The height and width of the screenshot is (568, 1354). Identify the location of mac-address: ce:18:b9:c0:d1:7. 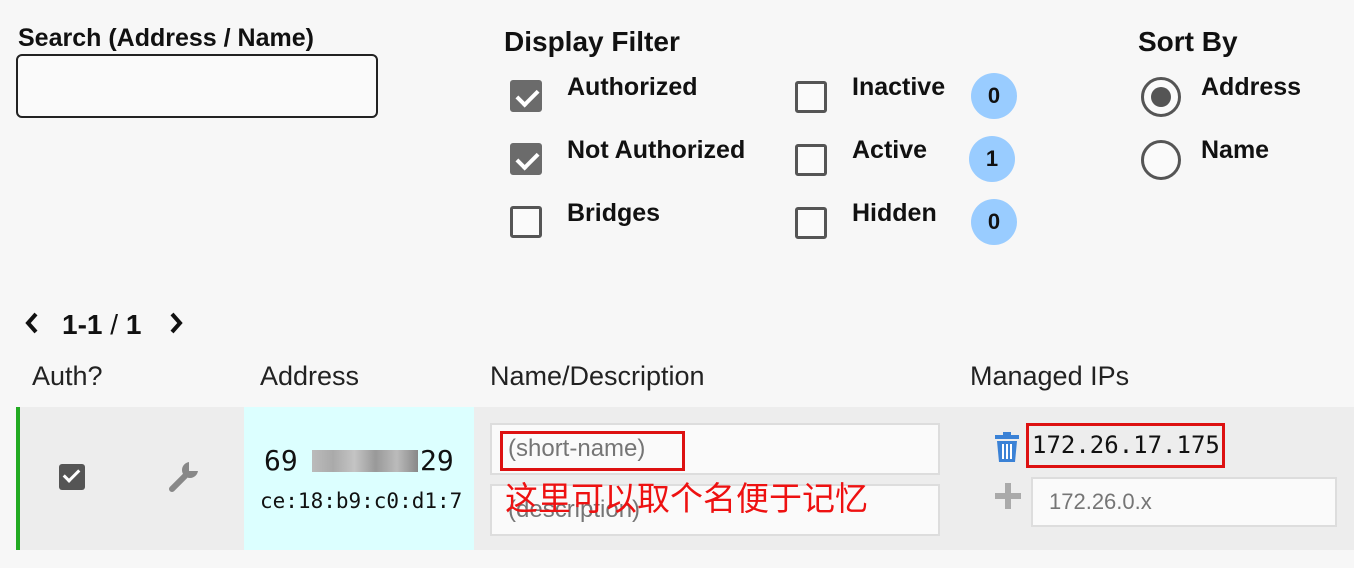
(361, 501).